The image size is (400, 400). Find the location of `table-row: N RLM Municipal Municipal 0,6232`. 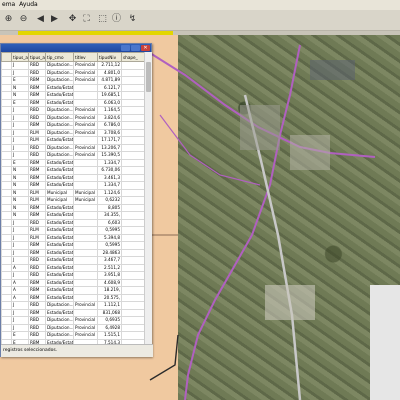

table-row: N RLM Municipal Municipal 0,6232 is located at coordinates (72, 200).